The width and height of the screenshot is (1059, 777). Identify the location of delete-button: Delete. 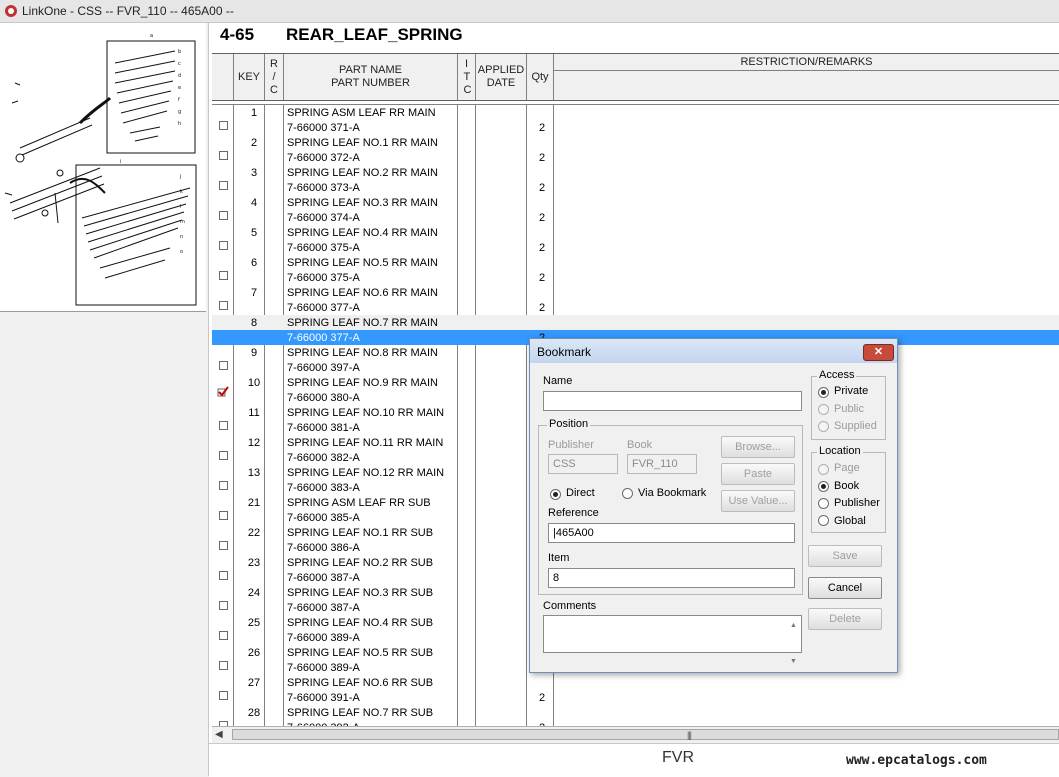
(845, 619).